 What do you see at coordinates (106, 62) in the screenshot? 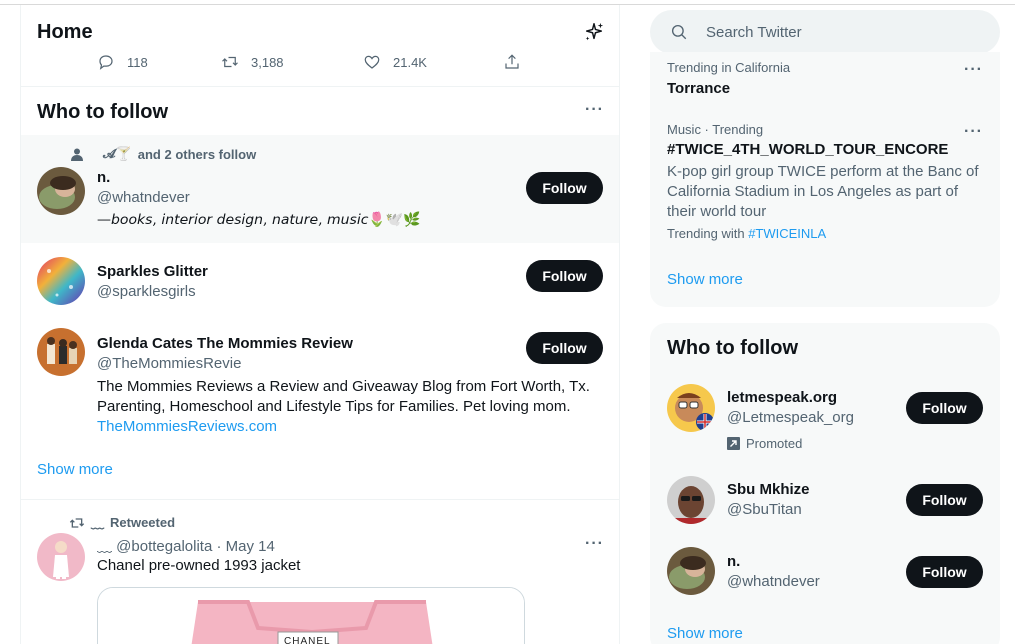
I see `reply-icon` at bounding box center [106, 62].